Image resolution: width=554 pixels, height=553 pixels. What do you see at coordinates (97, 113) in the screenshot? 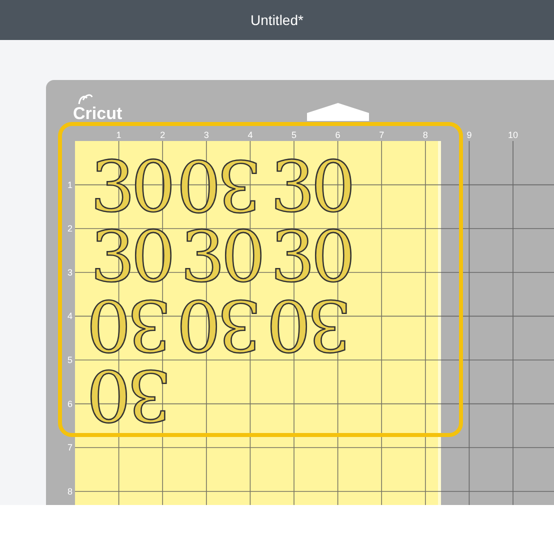
I see `logo: Cricut` at bounding box center [97, 113].